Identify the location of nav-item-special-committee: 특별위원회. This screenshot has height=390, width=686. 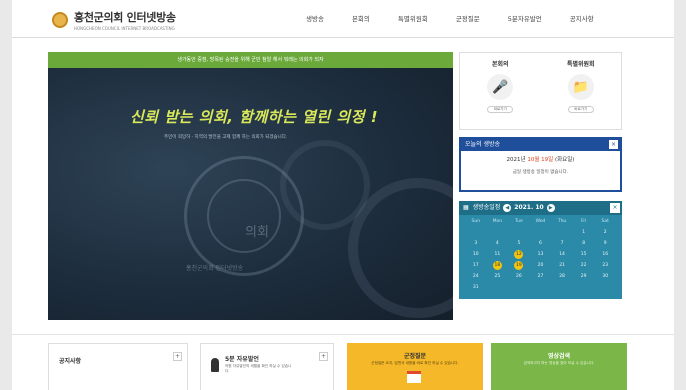
(413, 18).